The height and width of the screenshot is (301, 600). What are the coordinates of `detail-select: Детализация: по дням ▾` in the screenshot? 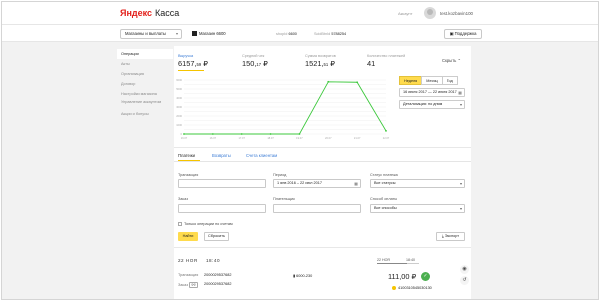 It's located at (432, 104).